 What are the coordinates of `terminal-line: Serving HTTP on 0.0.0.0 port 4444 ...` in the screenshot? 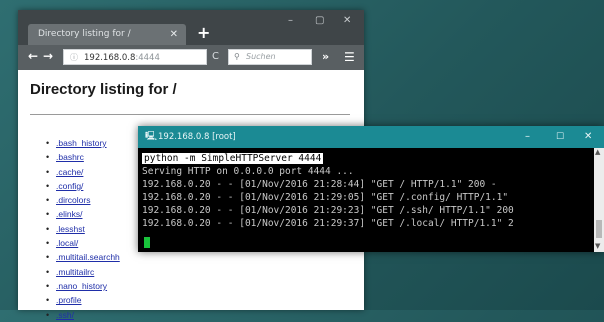 It's located at (248, 171).